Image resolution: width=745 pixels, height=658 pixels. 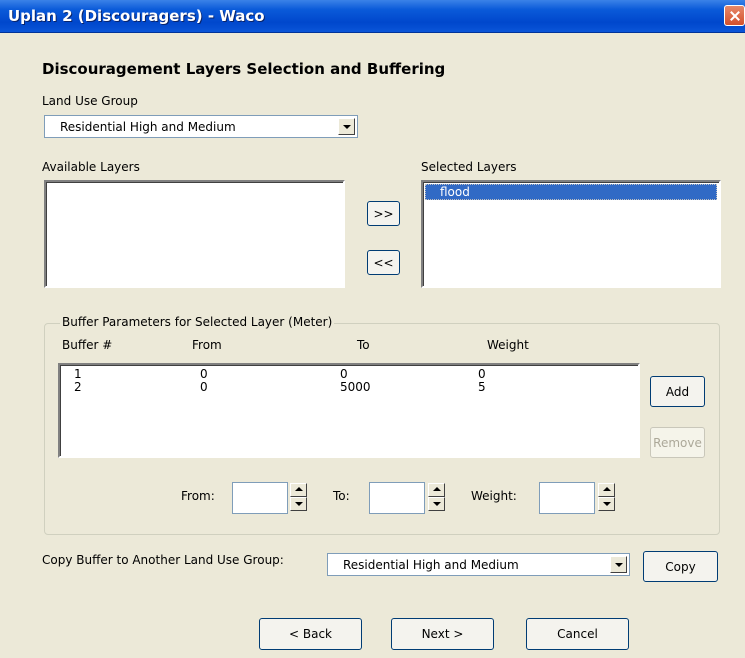 I want to click on copy-land-use-select: Residential High and Medium, so click(x=478, y=564).